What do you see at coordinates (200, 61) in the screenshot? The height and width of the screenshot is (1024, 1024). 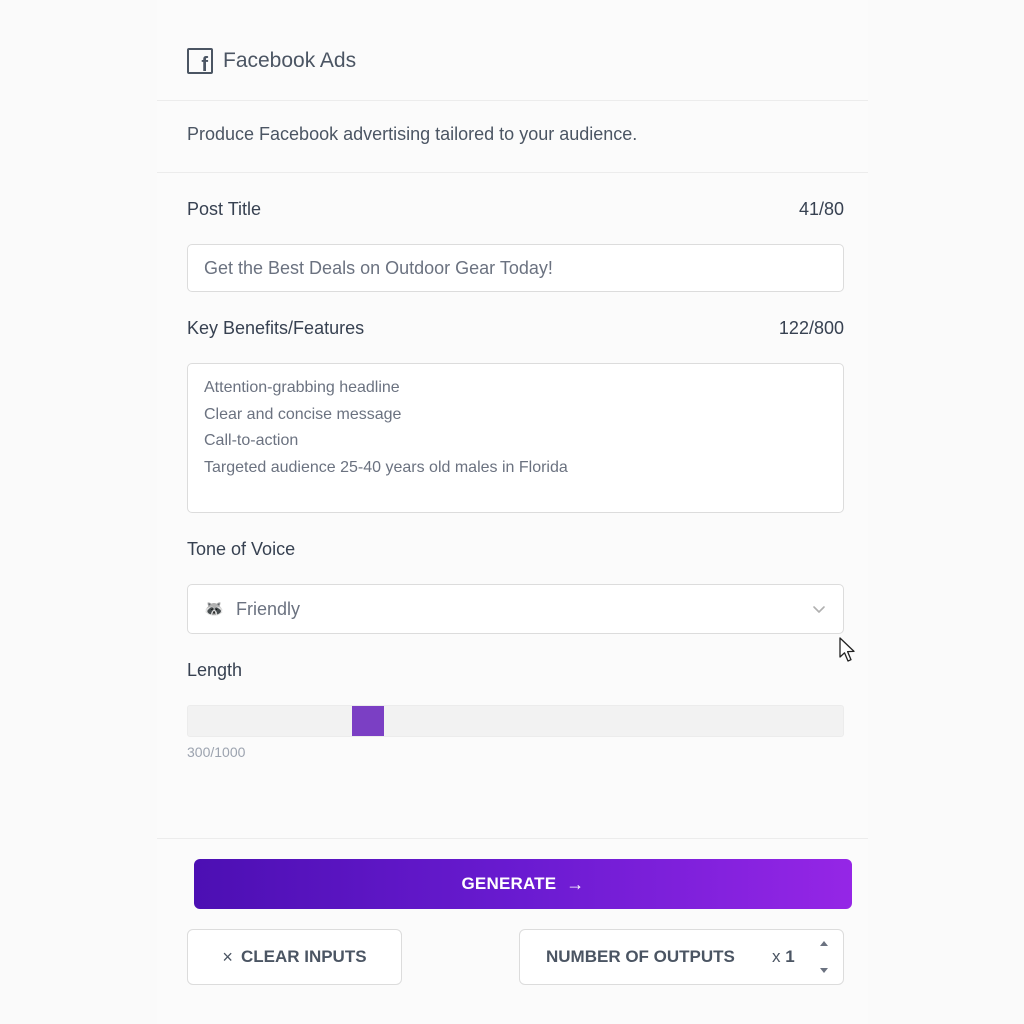 I see `facebook-icon: f` at bounding box center [200, 61].